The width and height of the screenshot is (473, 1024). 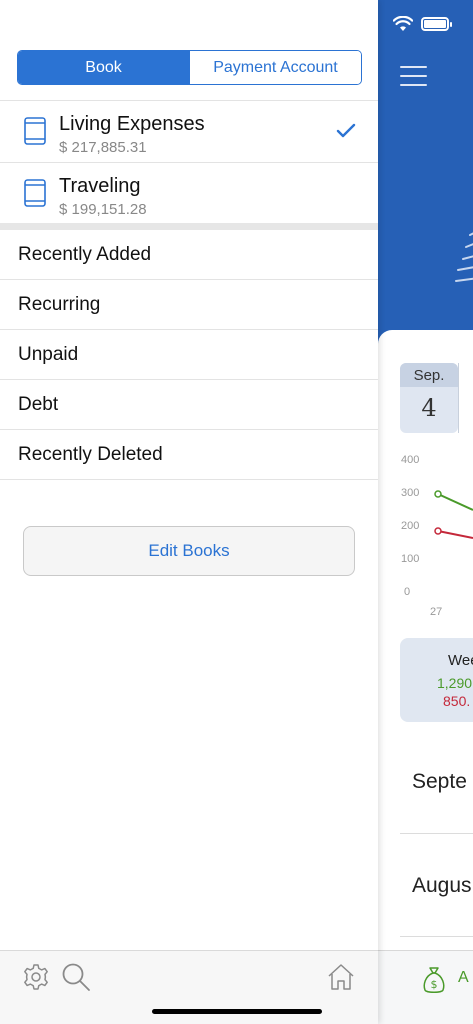 I want to click on menu-item-label: Recurring, so click(x=59, y=304).